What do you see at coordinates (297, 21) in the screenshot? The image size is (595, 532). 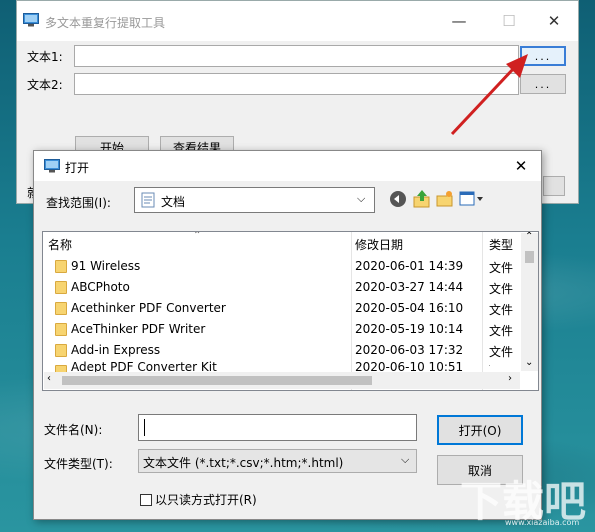 I see `main-title-bar: 多文本重复行提取工具 — ☐ ✕` at bounding box center [297, 21].